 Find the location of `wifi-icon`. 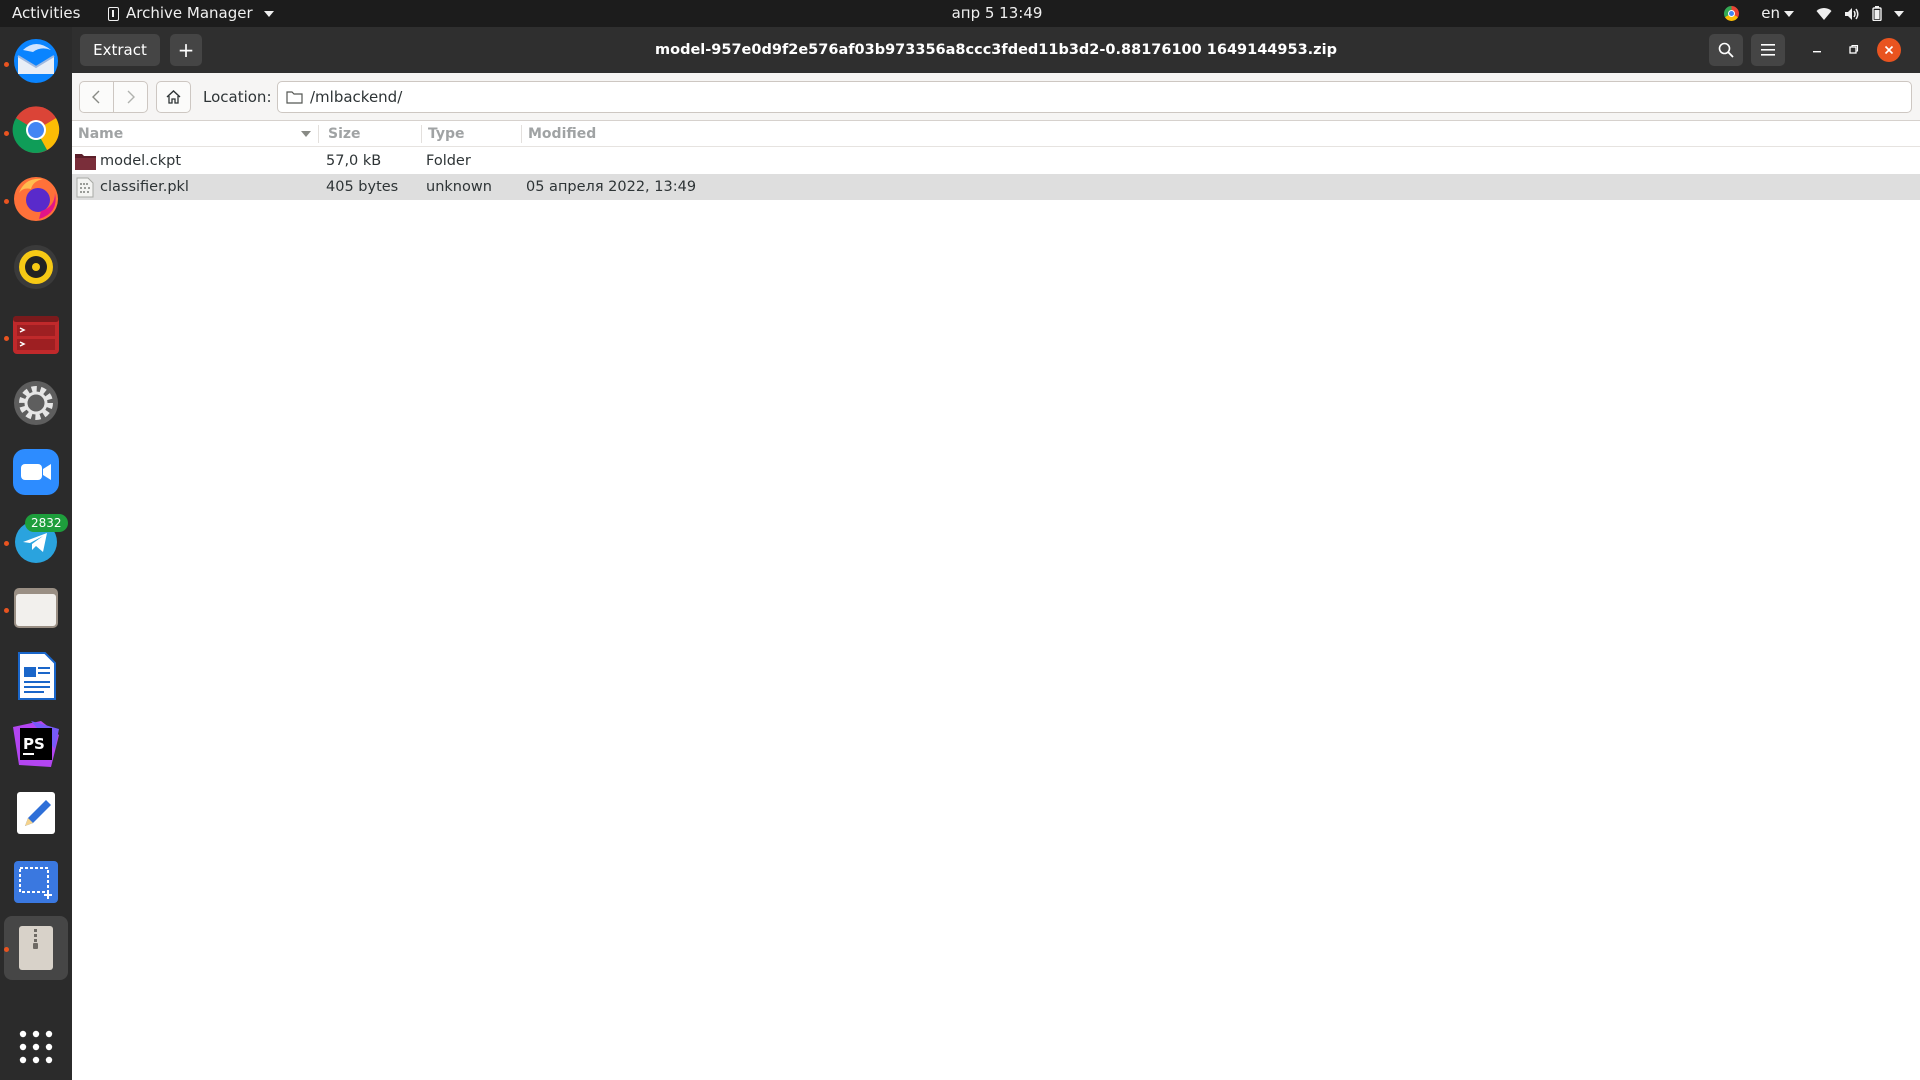

wifi-icon is located at coordinates (1824, 14).